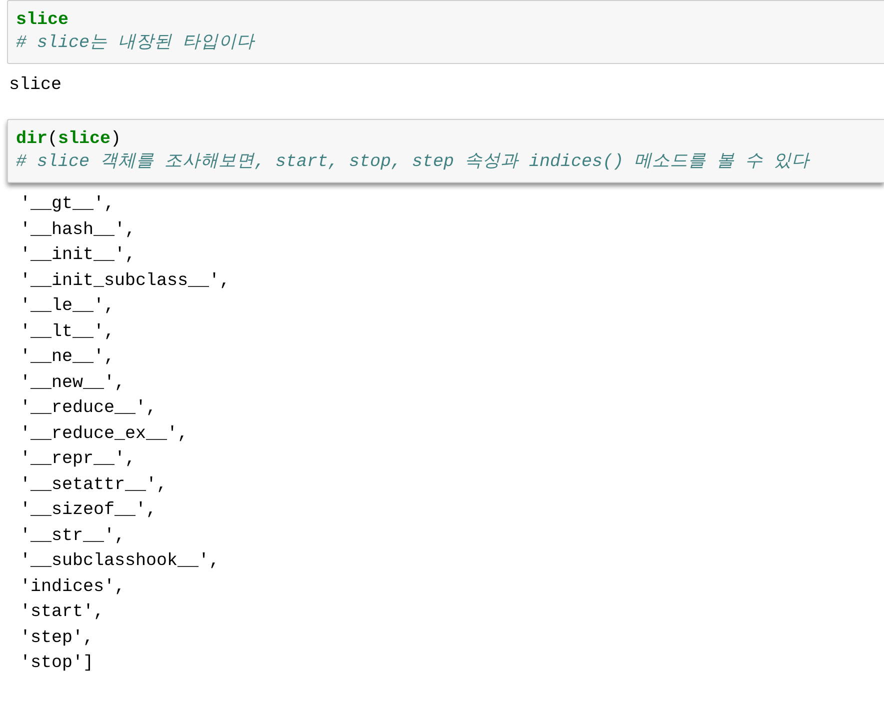 The height and width of the screenshot is (703, 884). Describe the element at coordinates (73, 383) in the screenshot. I see `output-text: '__new__',` at that location.